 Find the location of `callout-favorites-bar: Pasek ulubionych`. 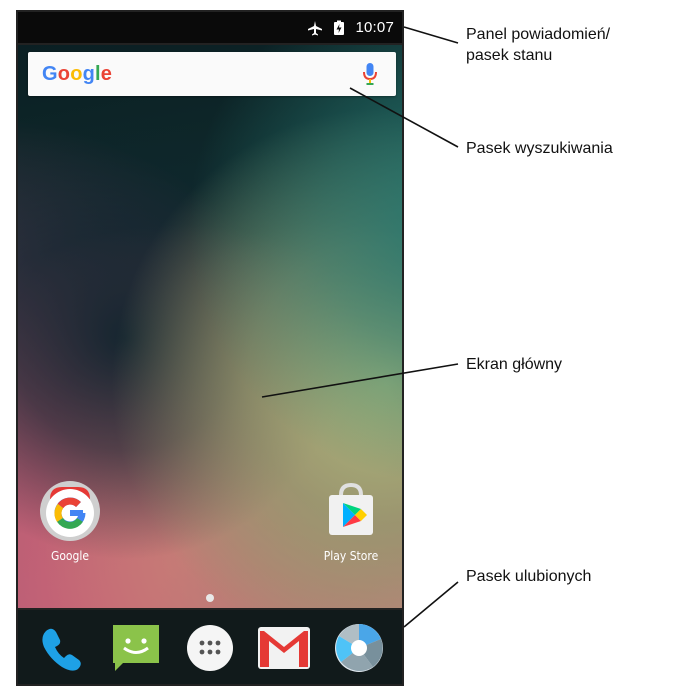

callout-favorites-bar: Pasek ulubionych is located at coordinates (529, 576).